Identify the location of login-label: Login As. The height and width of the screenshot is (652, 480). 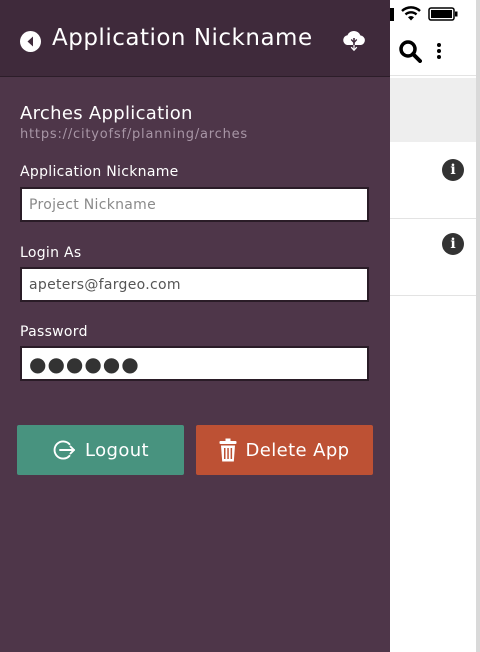
(51, 253).